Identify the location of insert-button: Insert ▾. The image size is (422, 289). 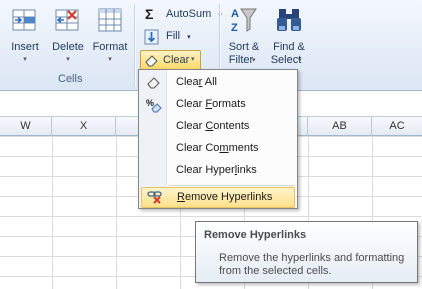
(25, 37).